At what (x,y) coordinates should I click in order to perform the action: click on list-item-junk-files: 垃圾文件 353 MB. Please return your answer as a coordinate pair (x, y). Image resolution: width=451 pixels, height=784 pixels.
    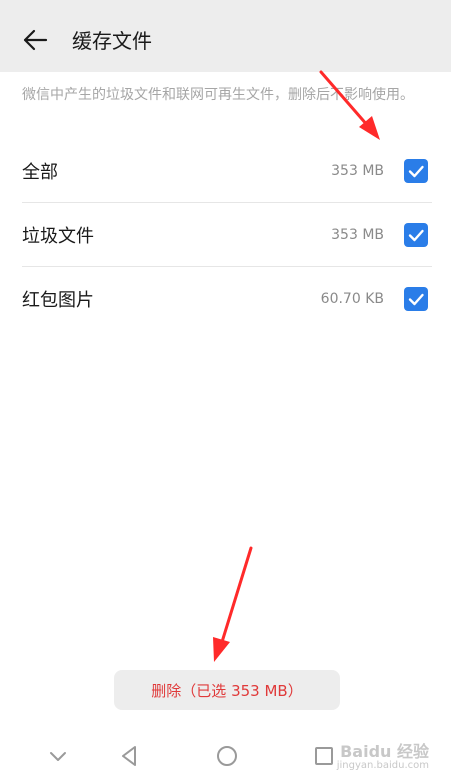
    Looking at the image, I should click on (227, 235).